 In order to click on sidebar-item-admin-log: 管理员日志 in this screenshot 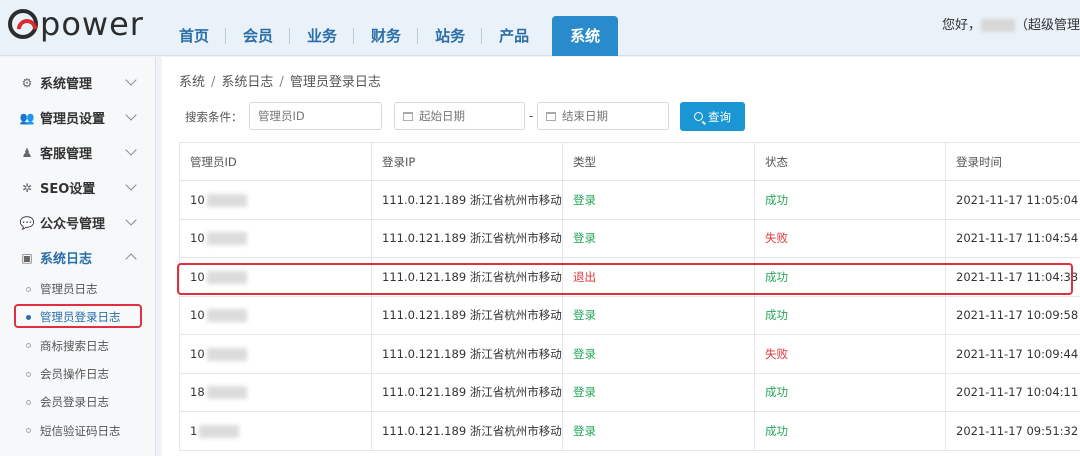, I will do `click(77, 289)`.